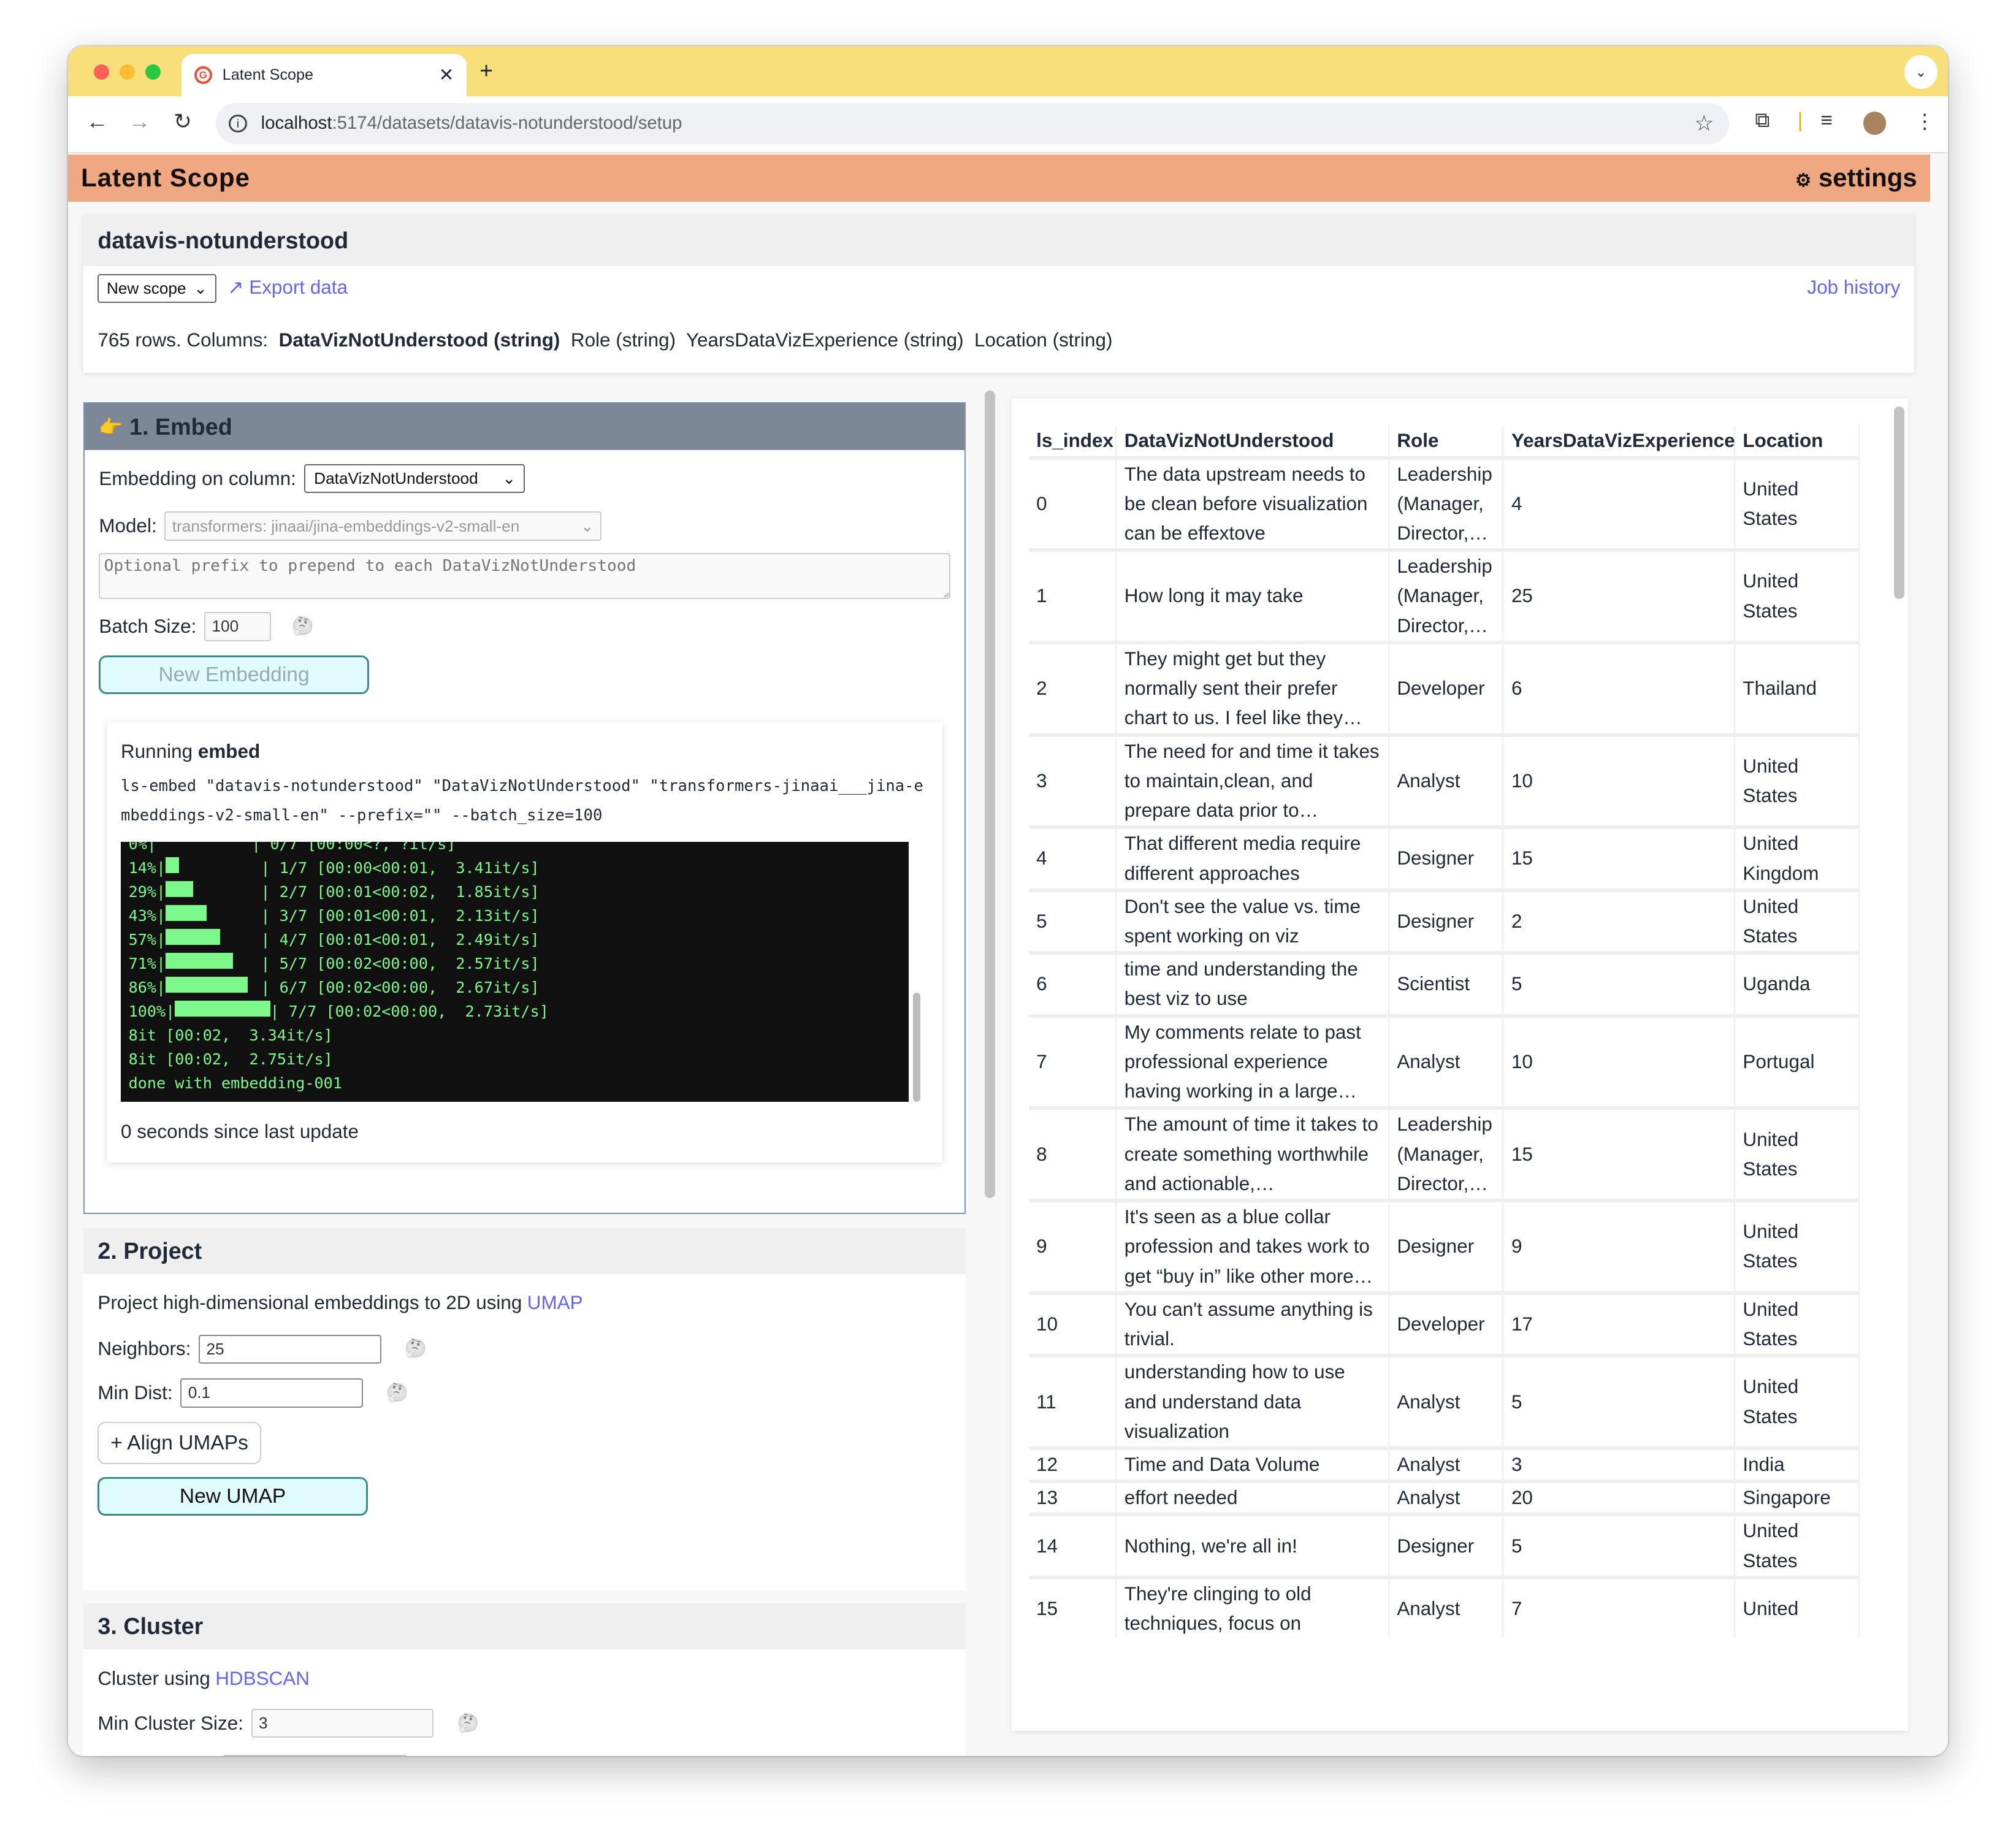 The height and width of the screenshot is (1848, 2016). What do you see at coordinates (287, 288) in the screenshot?
I see `export-data-link: ↗ Export data` at bounding box center [287, 288].